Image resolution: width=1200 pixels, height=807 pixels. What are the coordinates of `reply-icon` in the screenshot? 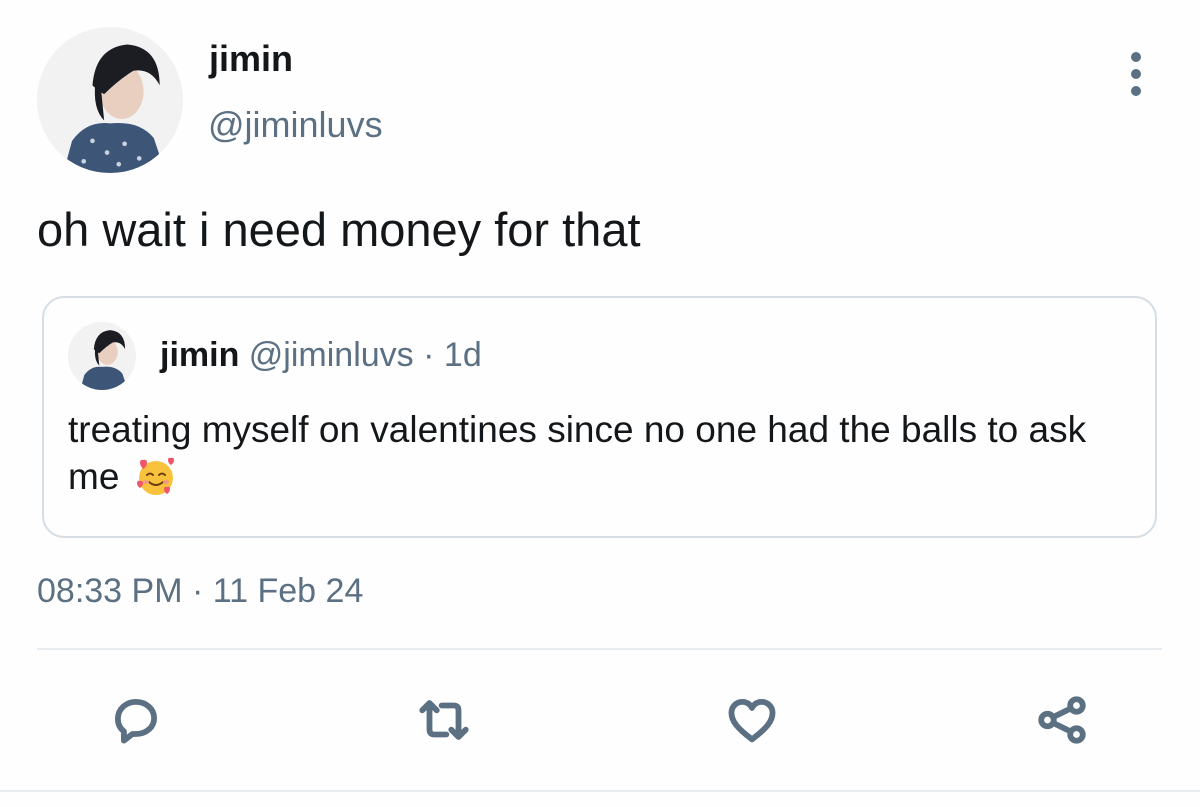 It's located at (136, 721).